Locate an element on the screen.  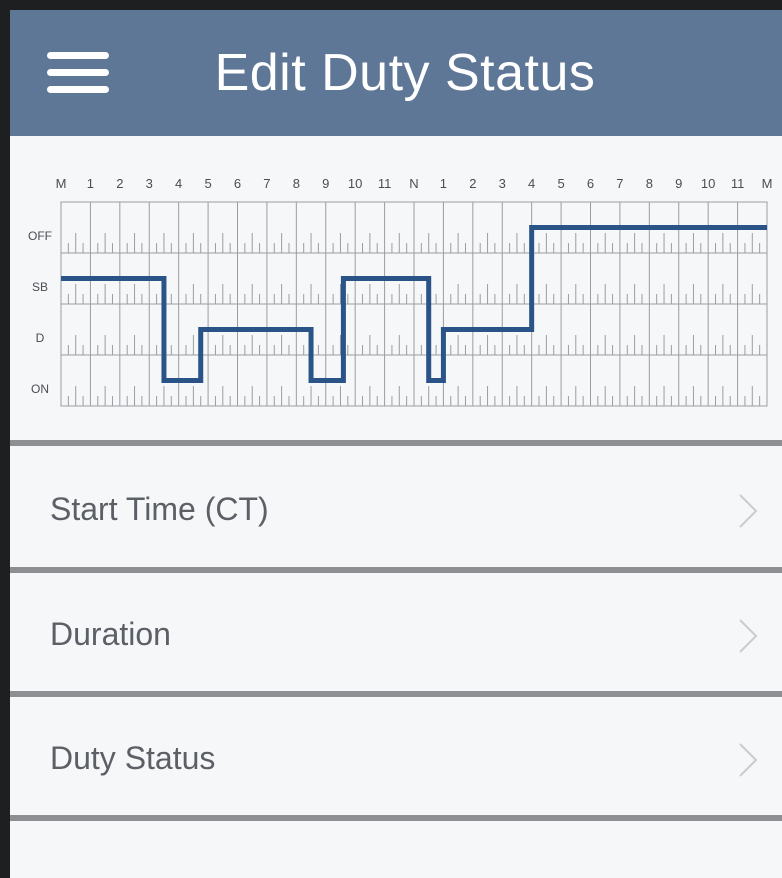
duty-status-row: Duty Status is located at coordinates (396, 758).